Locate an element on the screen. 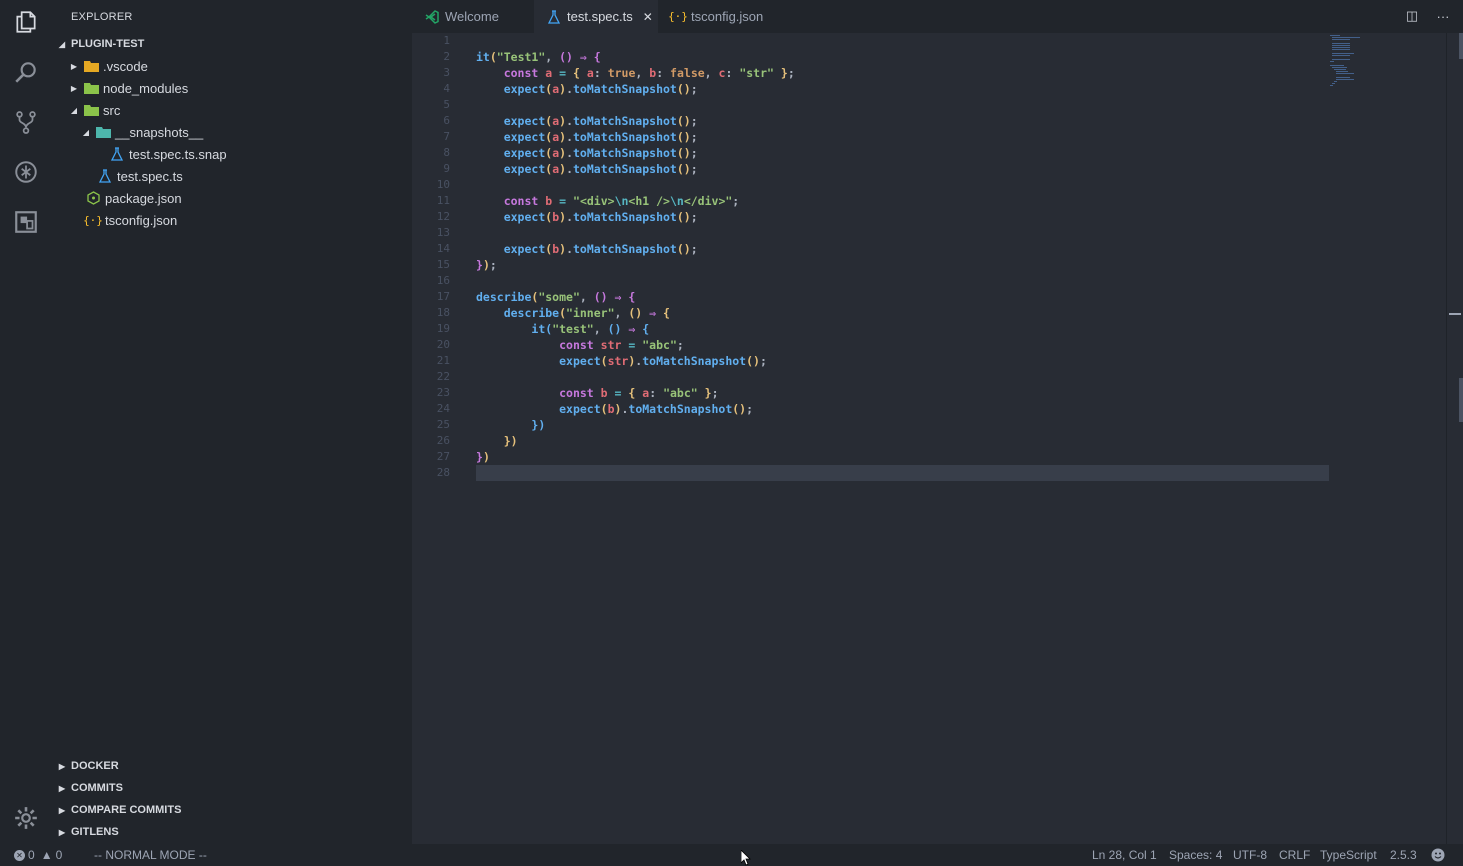  project-name: PLUGIN-TEST is located at coordinates (108, 44).